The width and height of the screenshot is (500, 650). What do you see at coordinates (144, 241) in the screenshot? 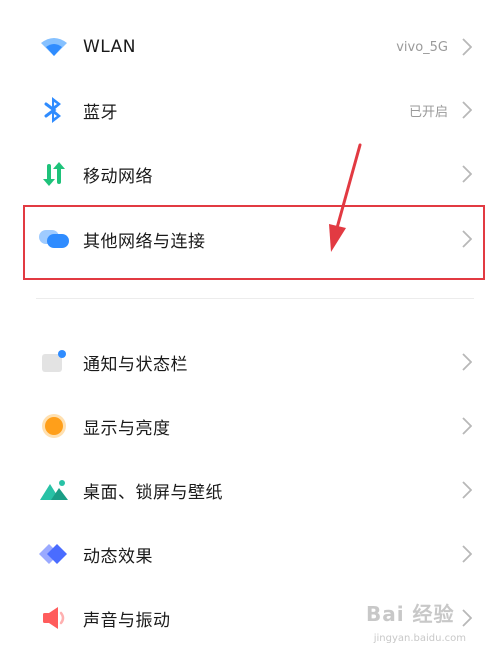
I see `settings-item-label: 其他网络与连接` at bounding box center [144, 241].